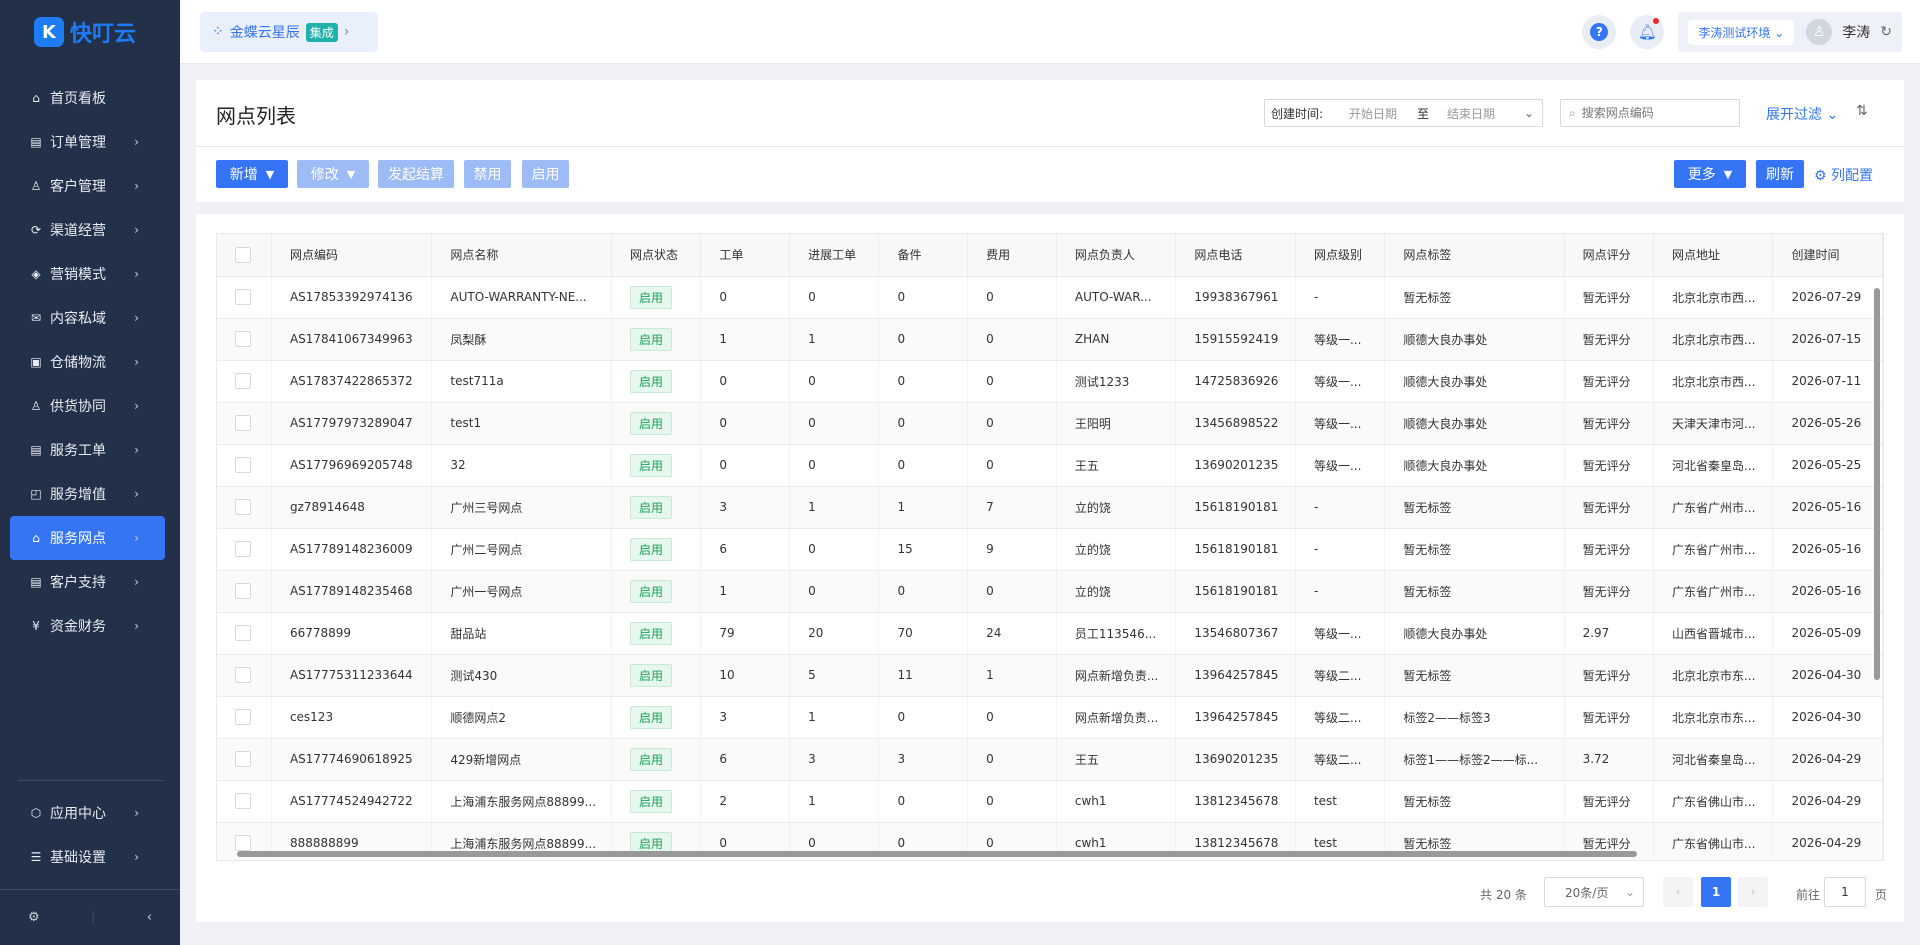  Describe the element at coordinates (1802, 114) in the screenshot. I see `expand-filter-button: 展开过滤 ⌄` at that location.